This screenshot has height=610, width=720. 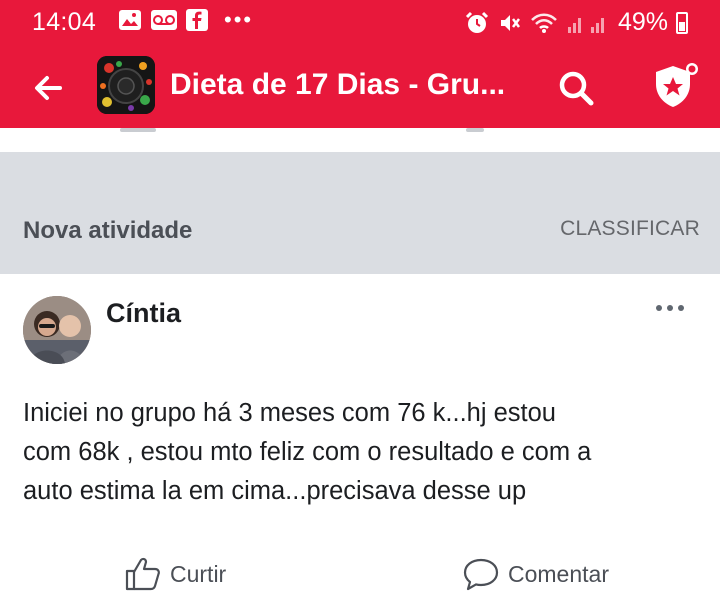 I want to click on like-label: Curtir, so click(x=198, y=573).